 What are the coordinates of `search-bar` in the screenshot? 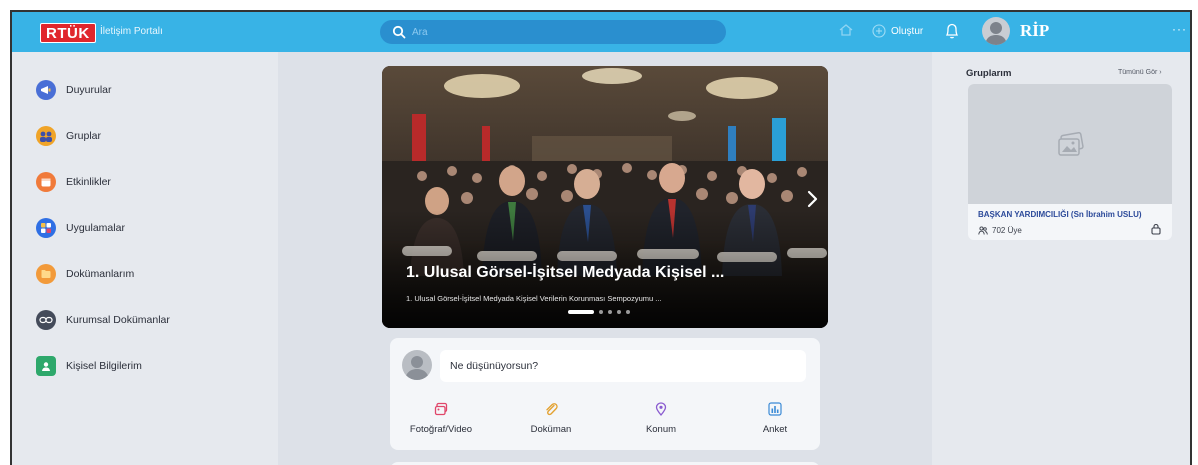 It's located at (553, 32).